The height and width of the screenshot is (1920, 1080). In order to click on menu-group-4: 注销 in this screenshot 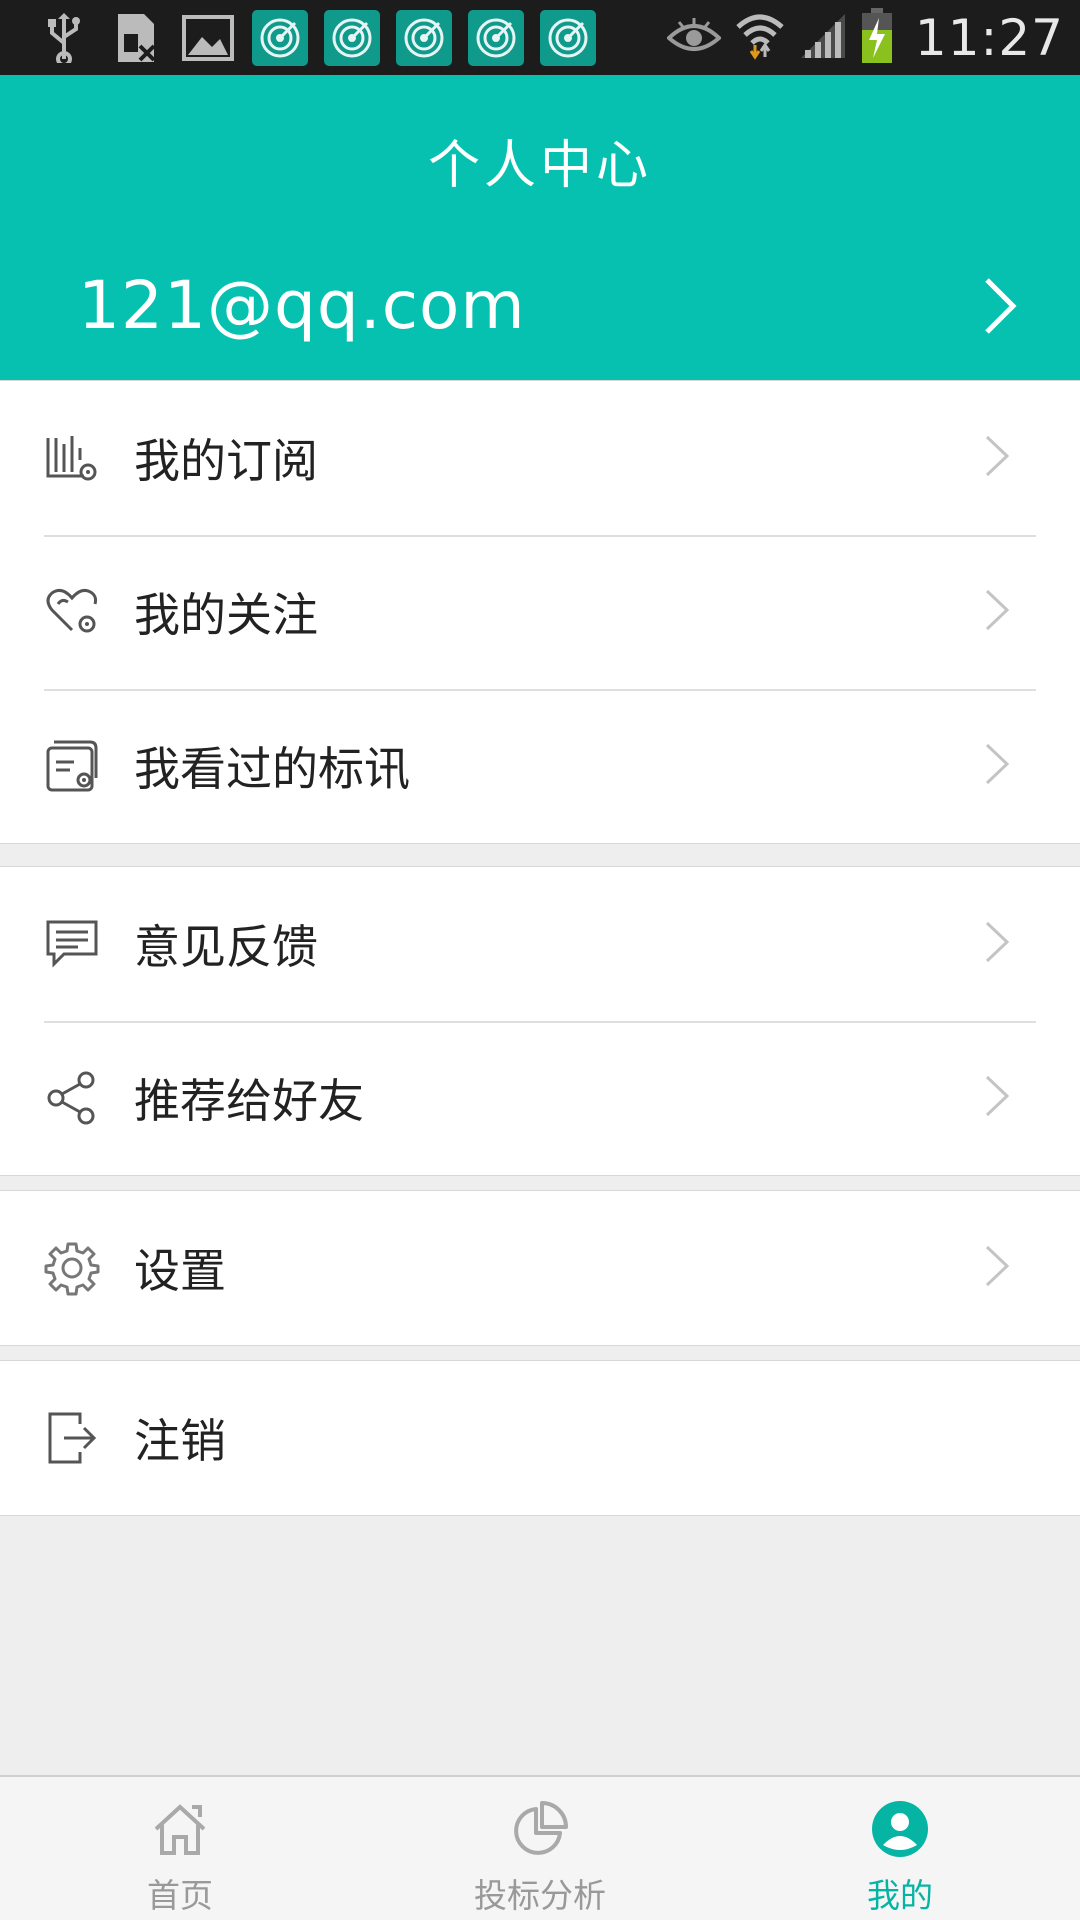, I will do `click(540, 1438)`.